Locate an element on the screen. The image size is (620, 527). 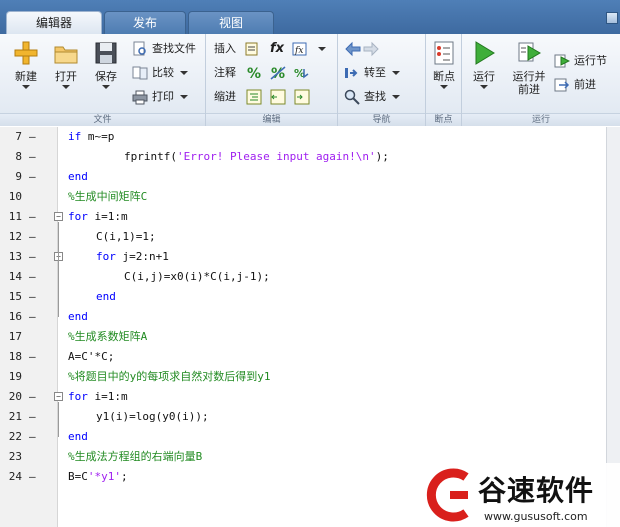
code-line: 7– if m~=p is located at coordinates (303, 137).